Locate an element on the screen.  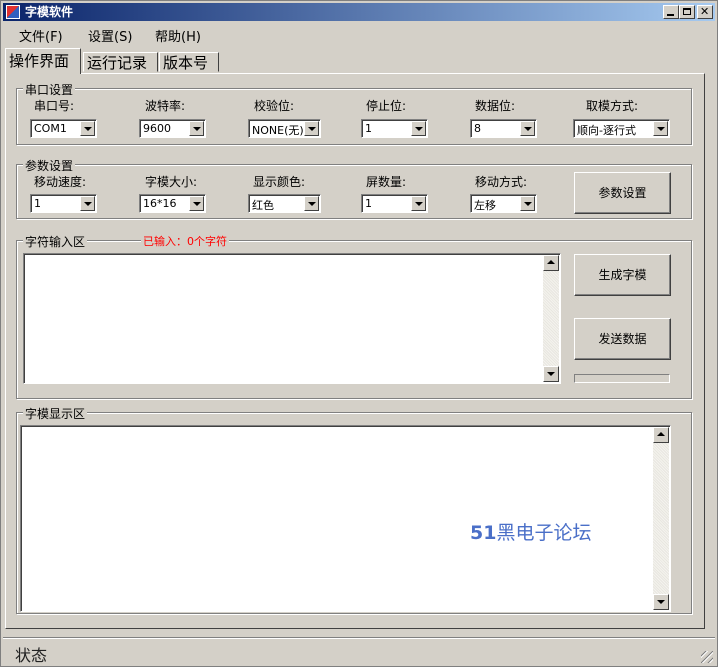
size-dropdown-button is located at coordinates (196, 203).